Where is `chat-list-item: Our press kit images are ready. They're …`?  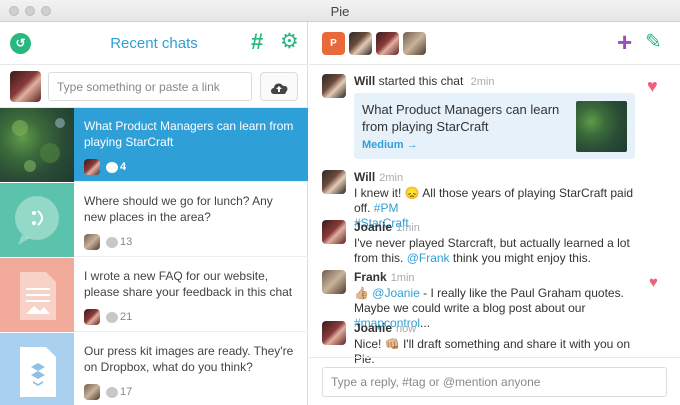
chat-list-item: Our press kit images are ready. They're … is located at coordinates (154, 369).